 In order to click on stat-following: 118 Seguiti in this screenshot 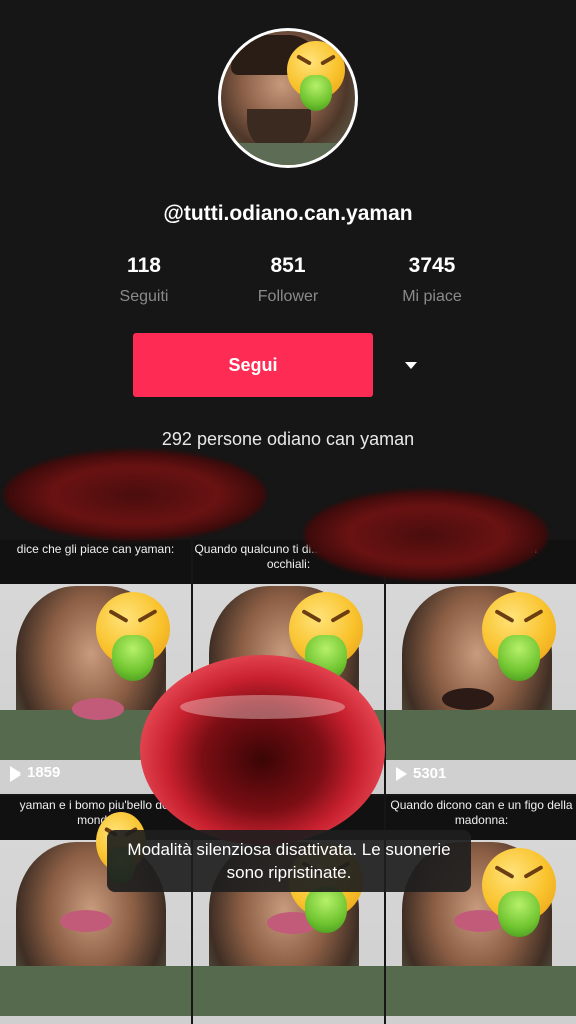, I will do `click(144, 280)`.